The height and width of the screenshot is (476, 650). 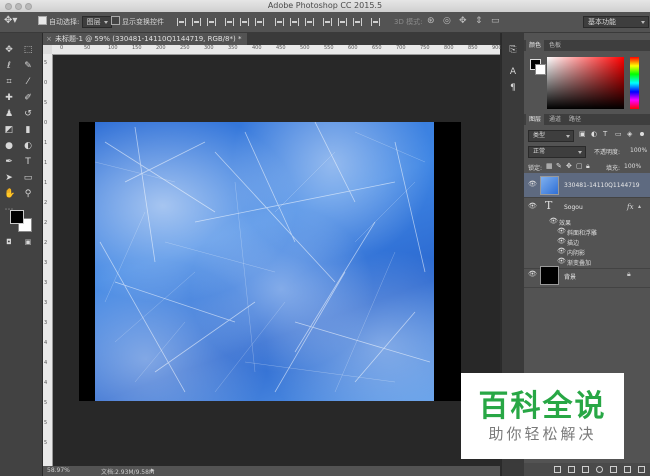 I want to click on type-tool-icon: T, so click(x=28, y=162).